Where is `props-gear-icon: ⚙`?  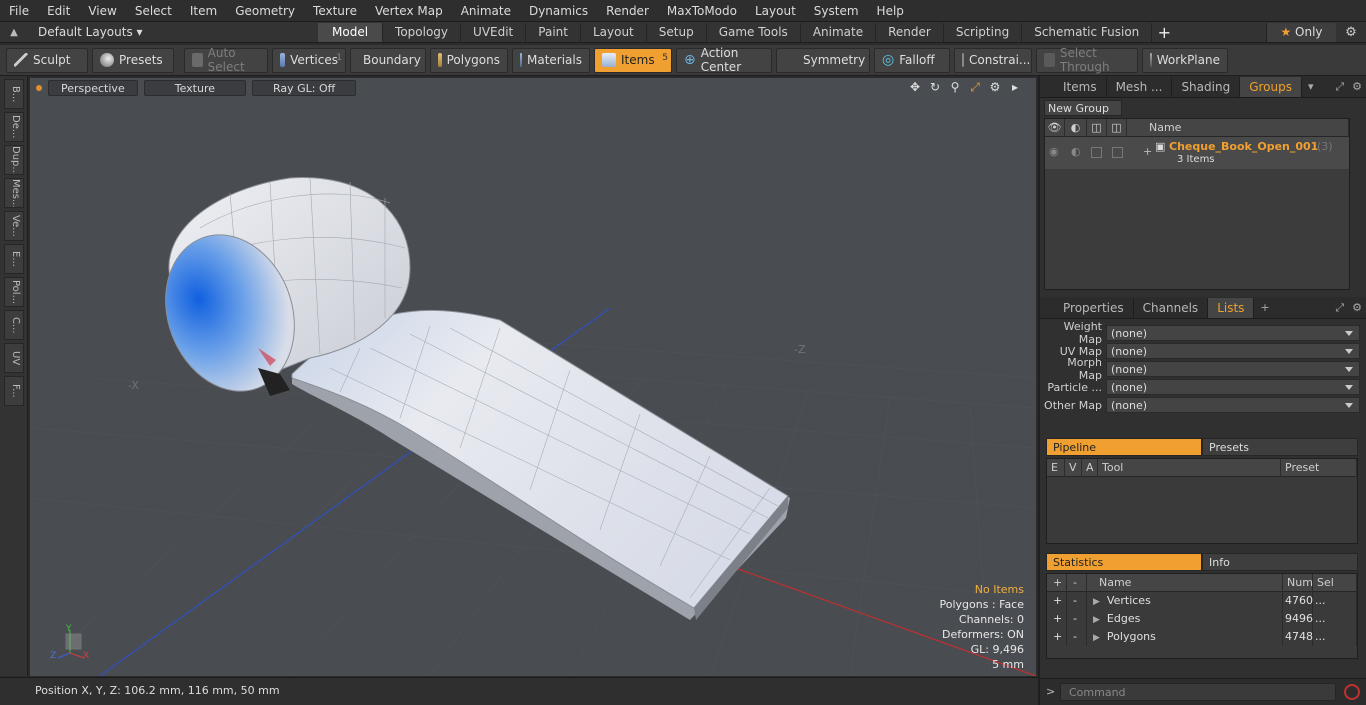
props-gear-icon: ⚙ is located at coordinates (1357, 308).